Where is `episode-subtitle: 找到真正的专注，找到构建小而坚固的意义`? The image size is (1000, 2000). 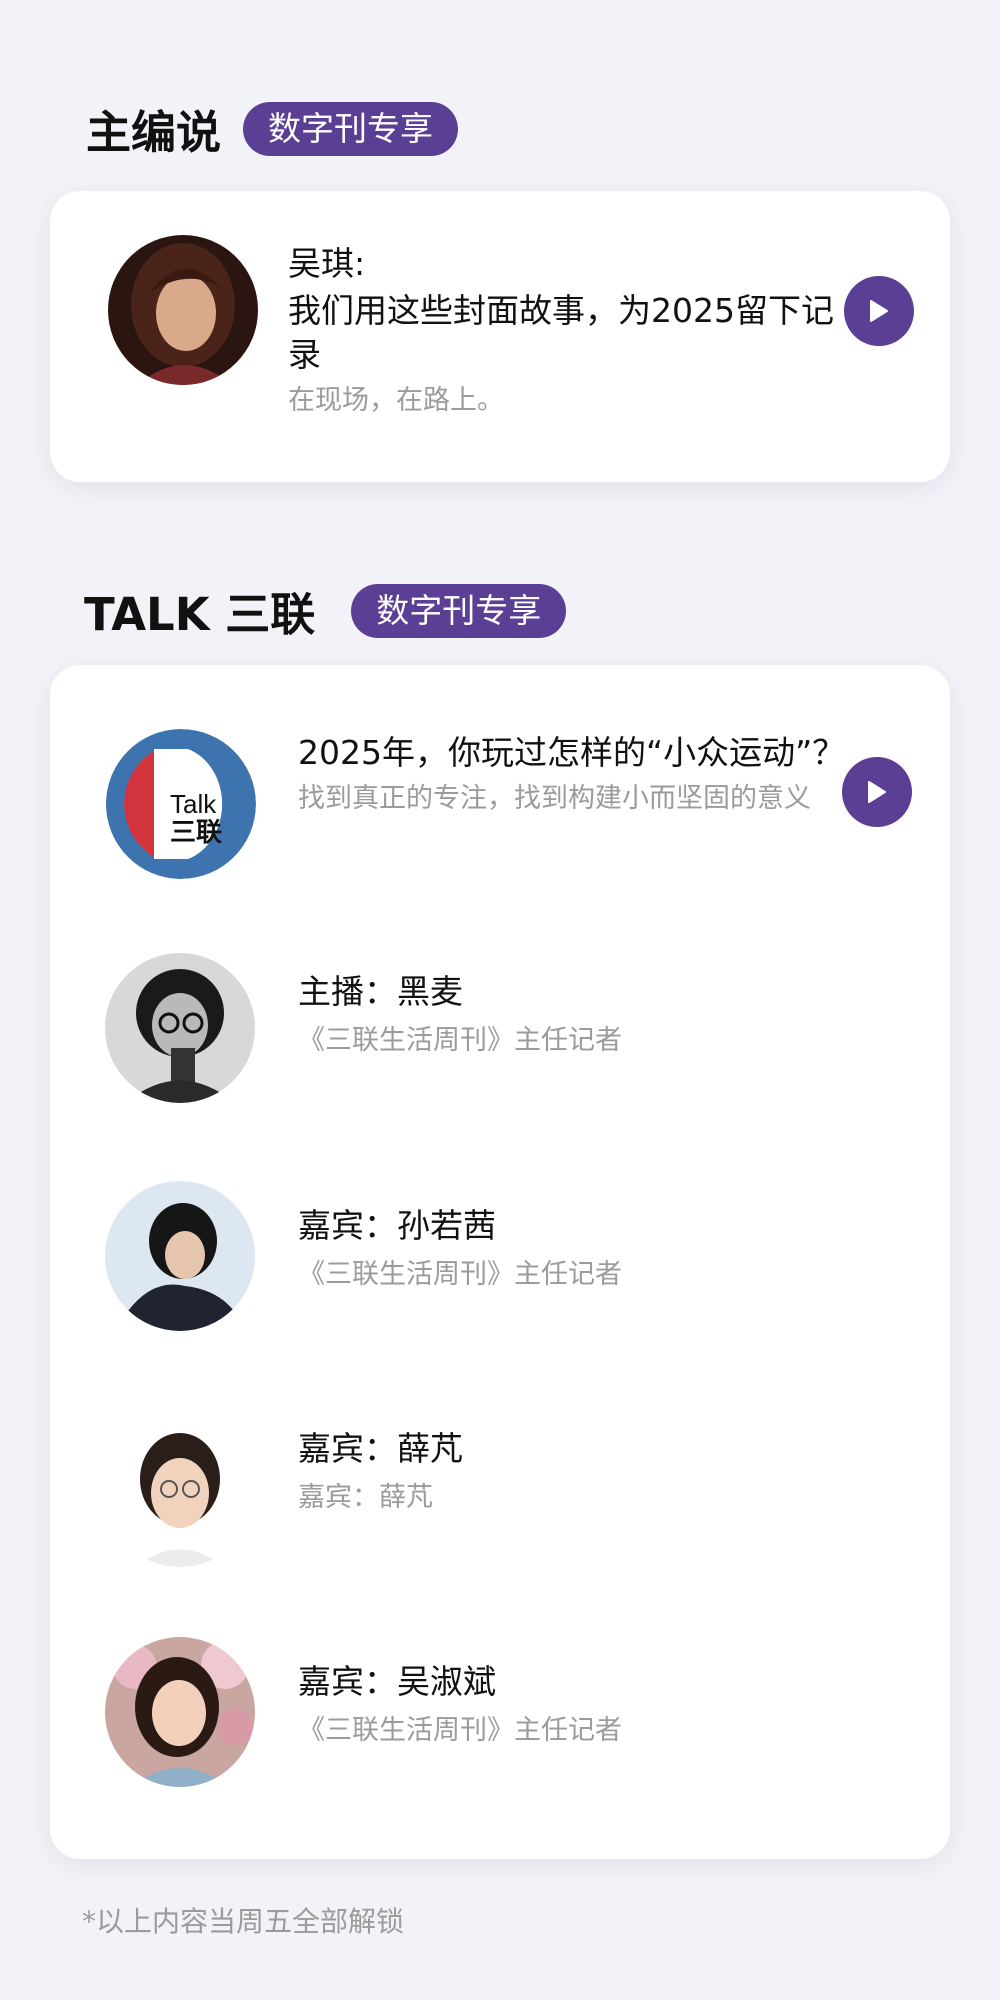
episode-subtitle: 找到真正的专注，找到构建小而坚固的意义 is located at coordinates (554, 798).